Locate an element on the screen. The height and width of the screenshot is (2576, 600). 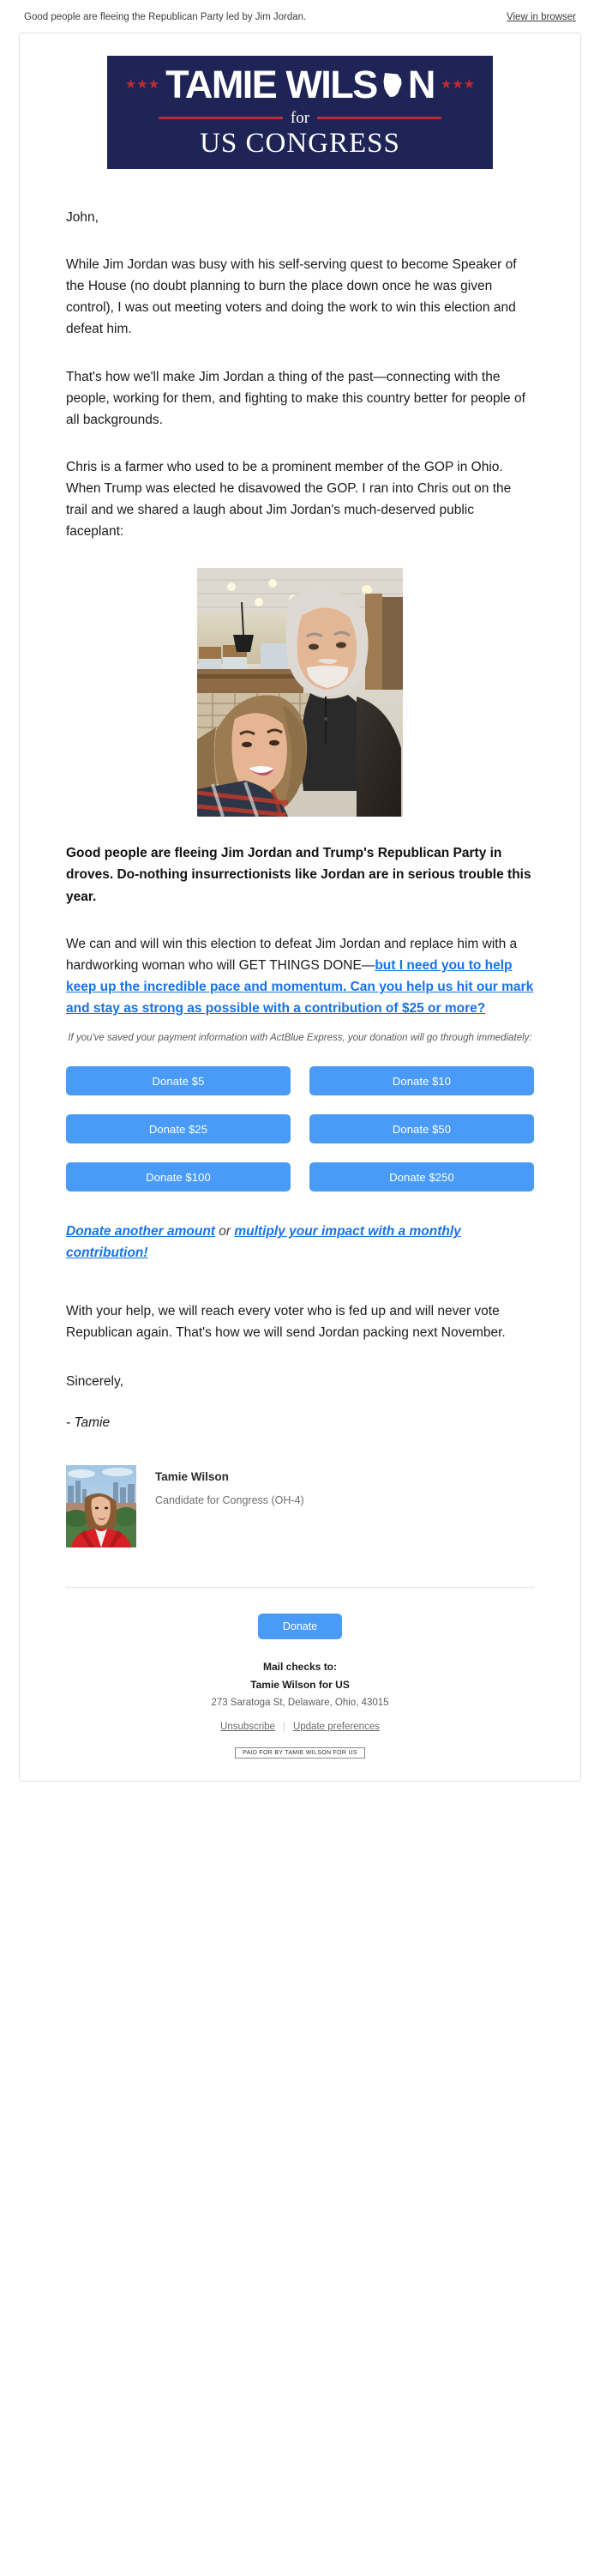
signature-role: Candidate for Congress (OH-4) is located at coordinates (229, 1499).